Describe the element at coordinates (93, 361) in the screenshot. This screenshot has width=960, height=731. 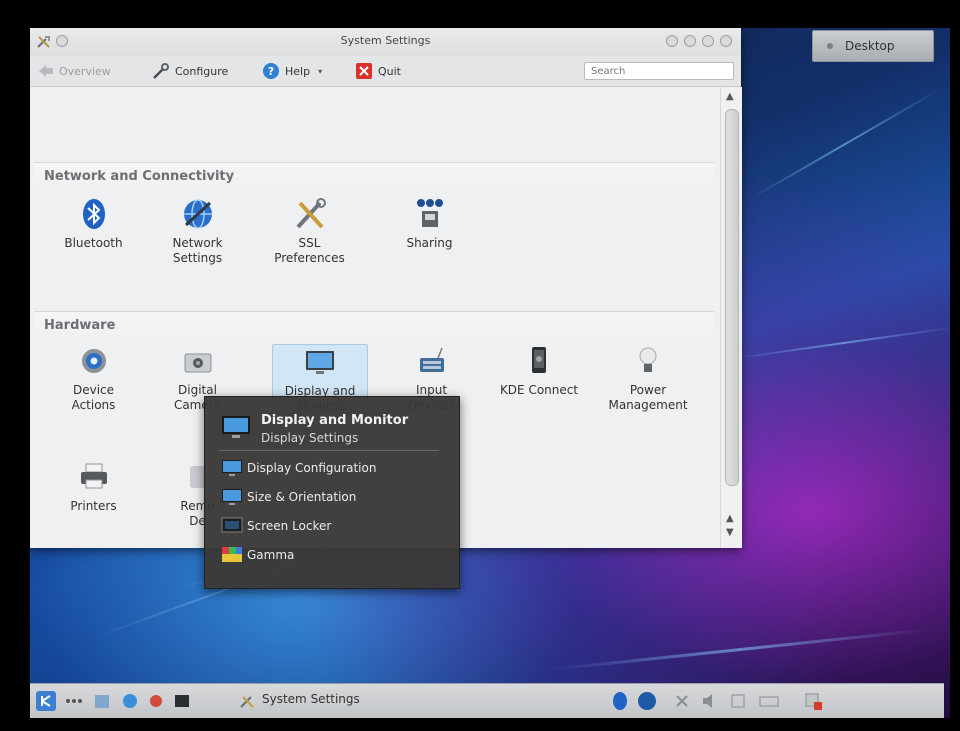
I see `gear-icon` at that location.